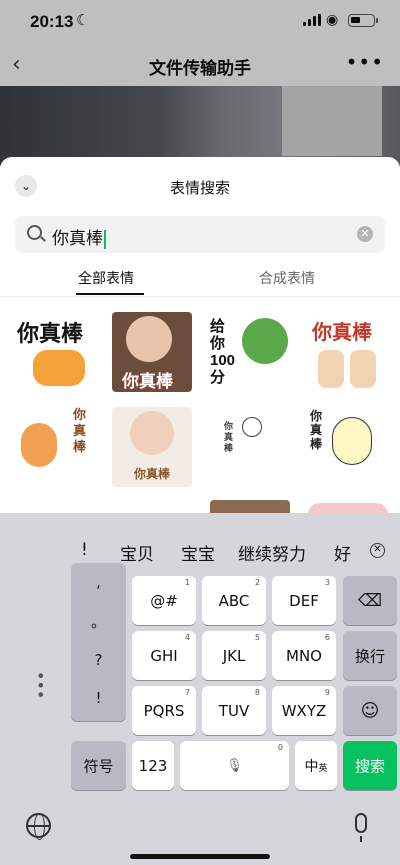  I want to click on backspace-icon: ⌫, so click(370, 600).